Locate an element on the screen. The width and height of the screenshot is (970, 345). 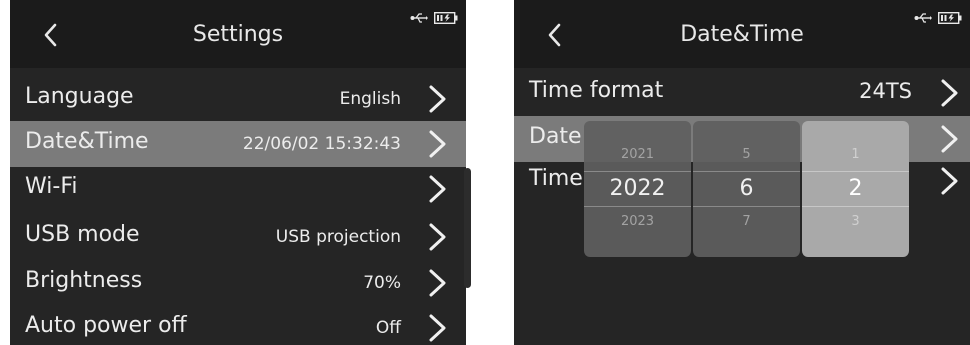
settings-item-label: Date&Time is located at coordinates (87, 141).